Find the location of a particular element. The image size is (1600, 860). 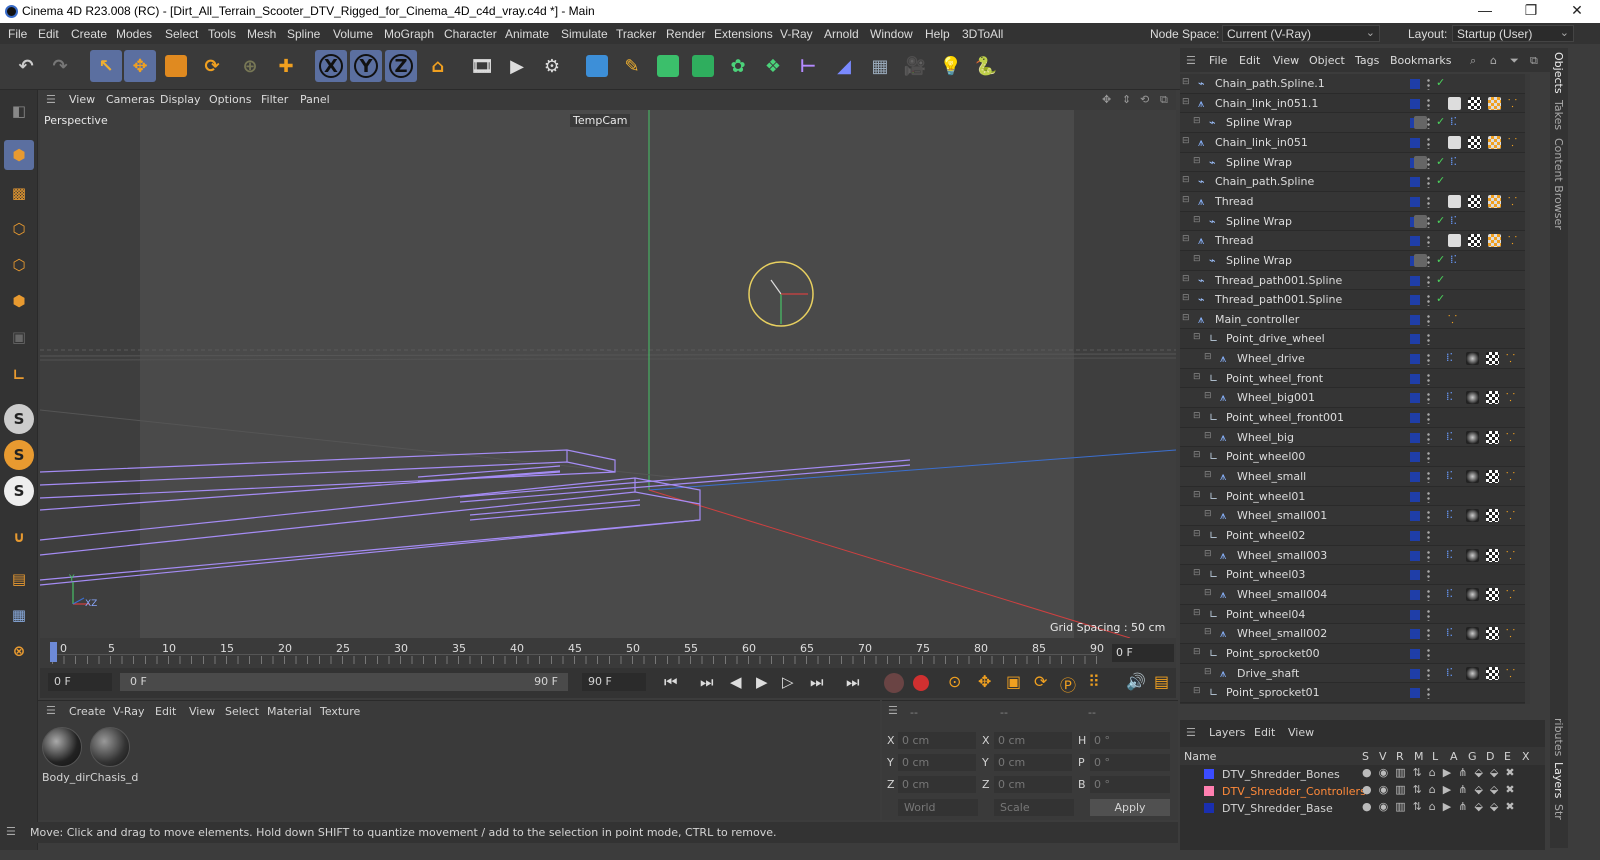

light-icon: 💡 is located at coordinates (951, 66).